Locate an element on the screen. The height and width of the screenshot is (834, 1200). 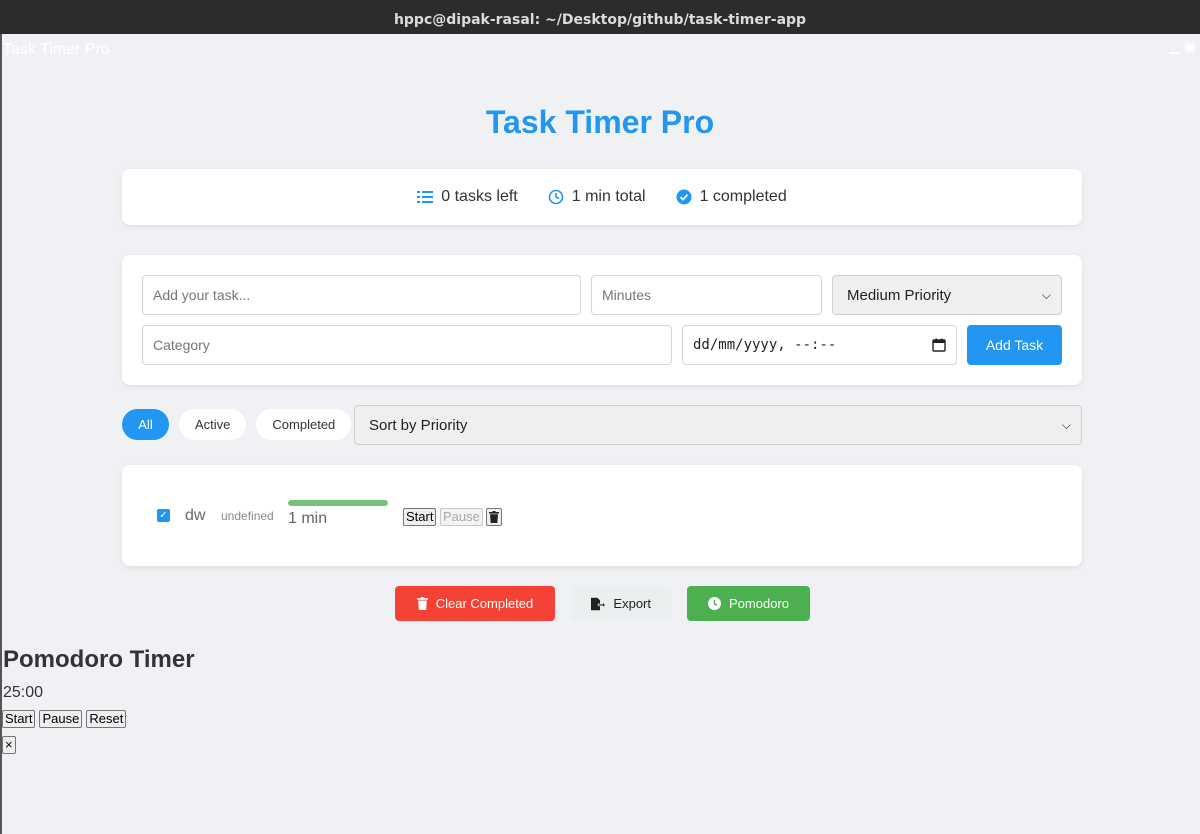
stats-bar: 0 tasks left 1 min total 1 completed is located at coordinates (602, 197).